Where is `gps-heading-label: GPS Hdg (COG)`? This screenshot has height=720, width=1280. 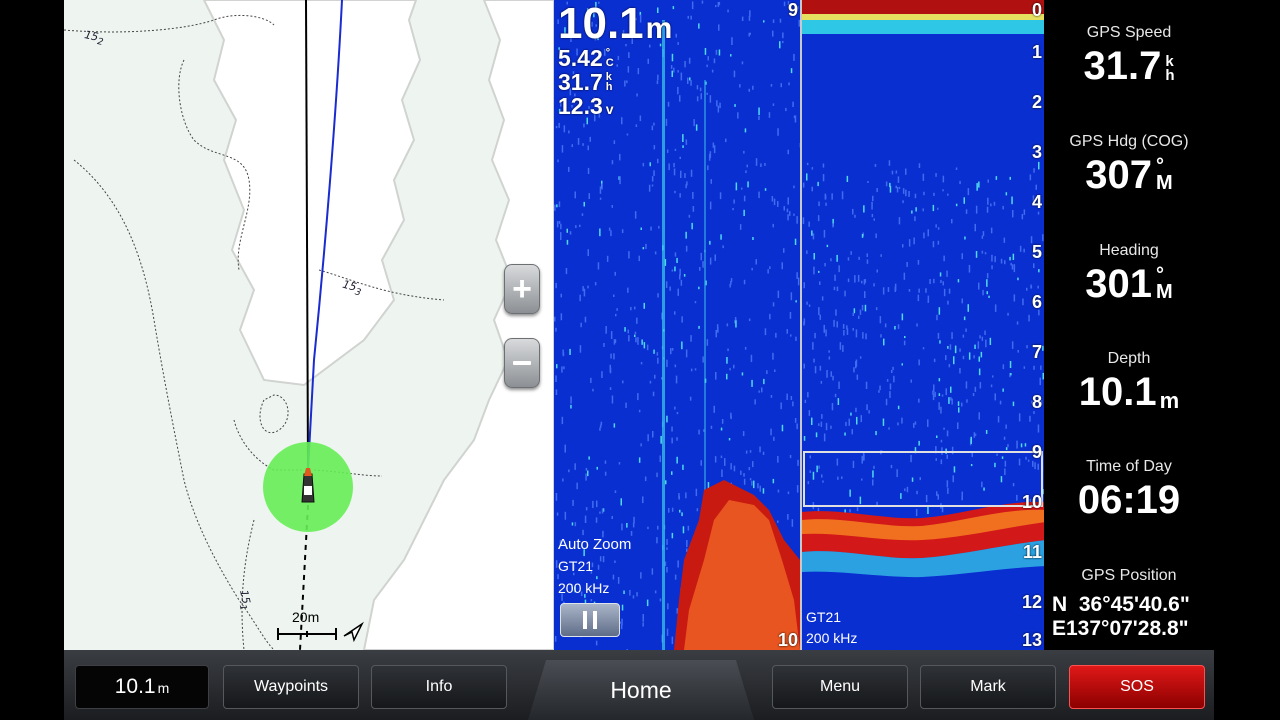 gps-heading-label: GPS Hdg (COG) is located at coordinates (1129, 141).